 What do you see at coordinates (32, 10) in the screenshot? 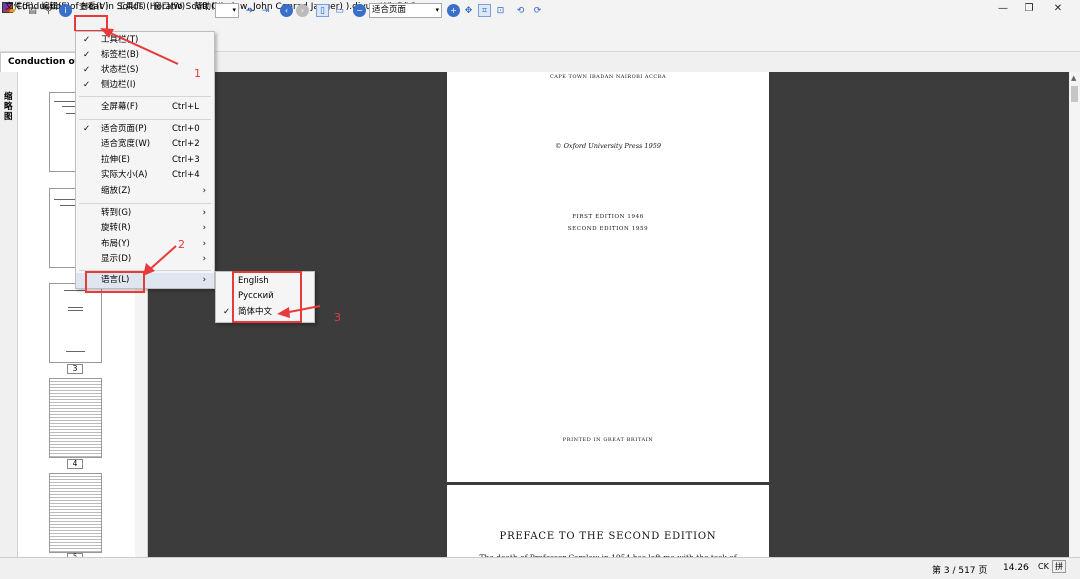
I see `print-icon: ▤` at bounding box center [32, 10].